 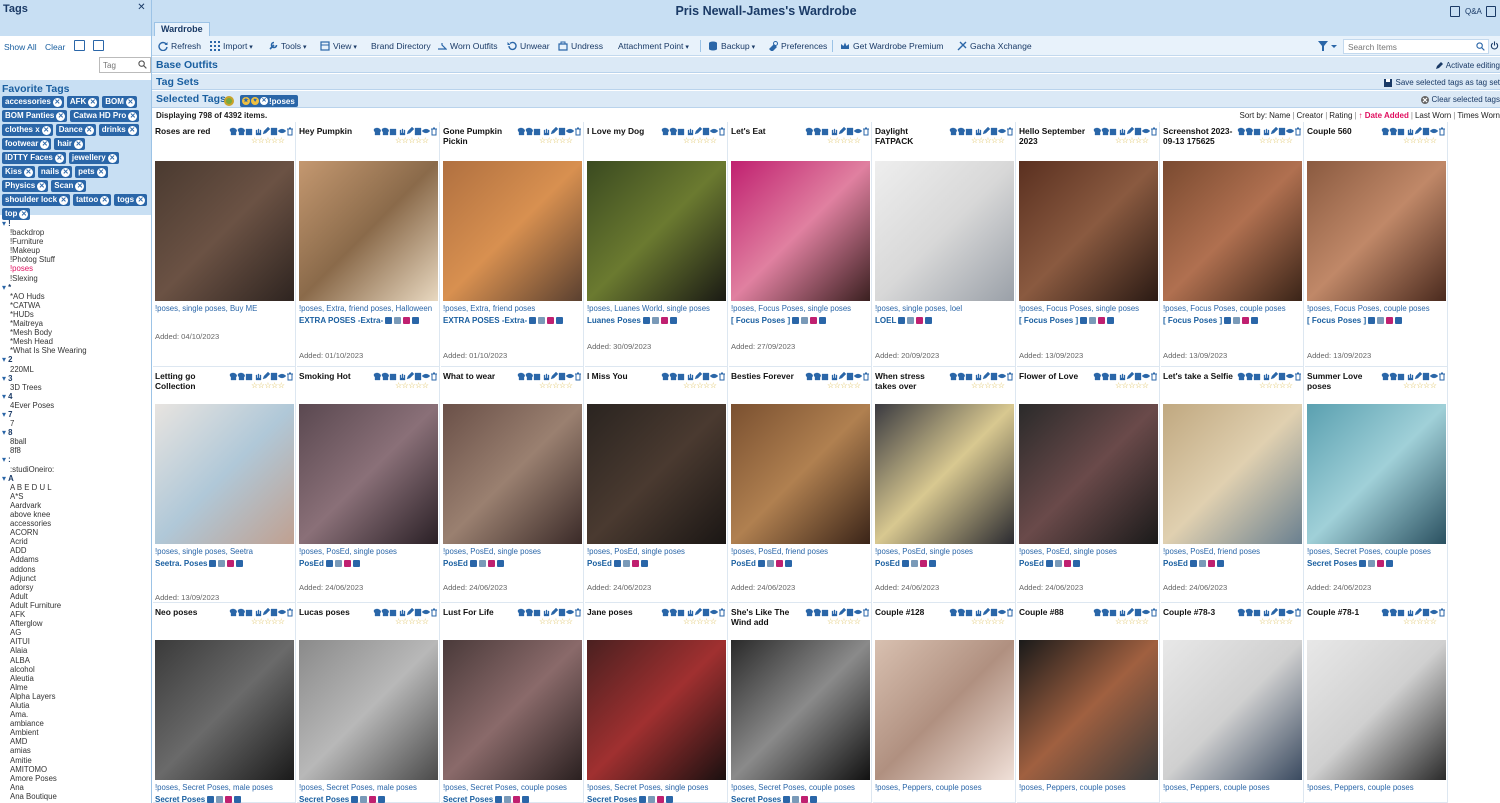 What do you see at coordinates (76, 359) in the screenshot?
I see `tag-group-header: 2` at bounding box center [76, 359].